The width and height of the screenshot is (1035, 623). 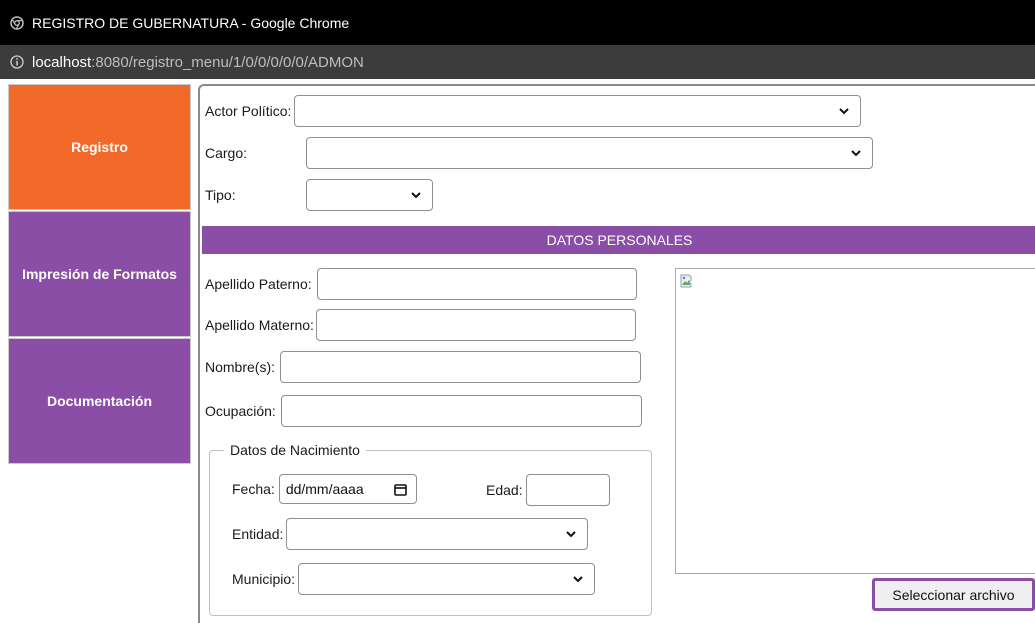 I want to click on sidebar-item-documentacion: Documentación, so click(x=99, y=401).